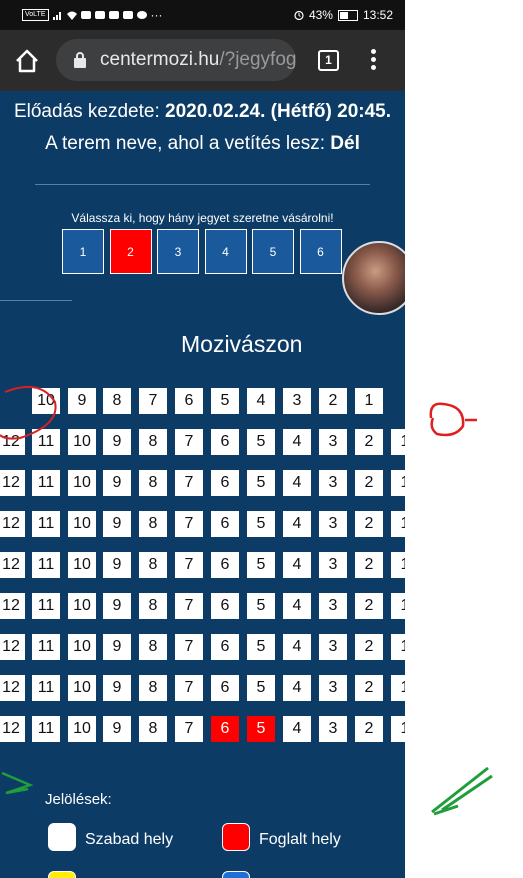 Image resolution: width=523 pixels, height=878 pixels. I want to click on seat-row7-3: 3, so click(333, 647).